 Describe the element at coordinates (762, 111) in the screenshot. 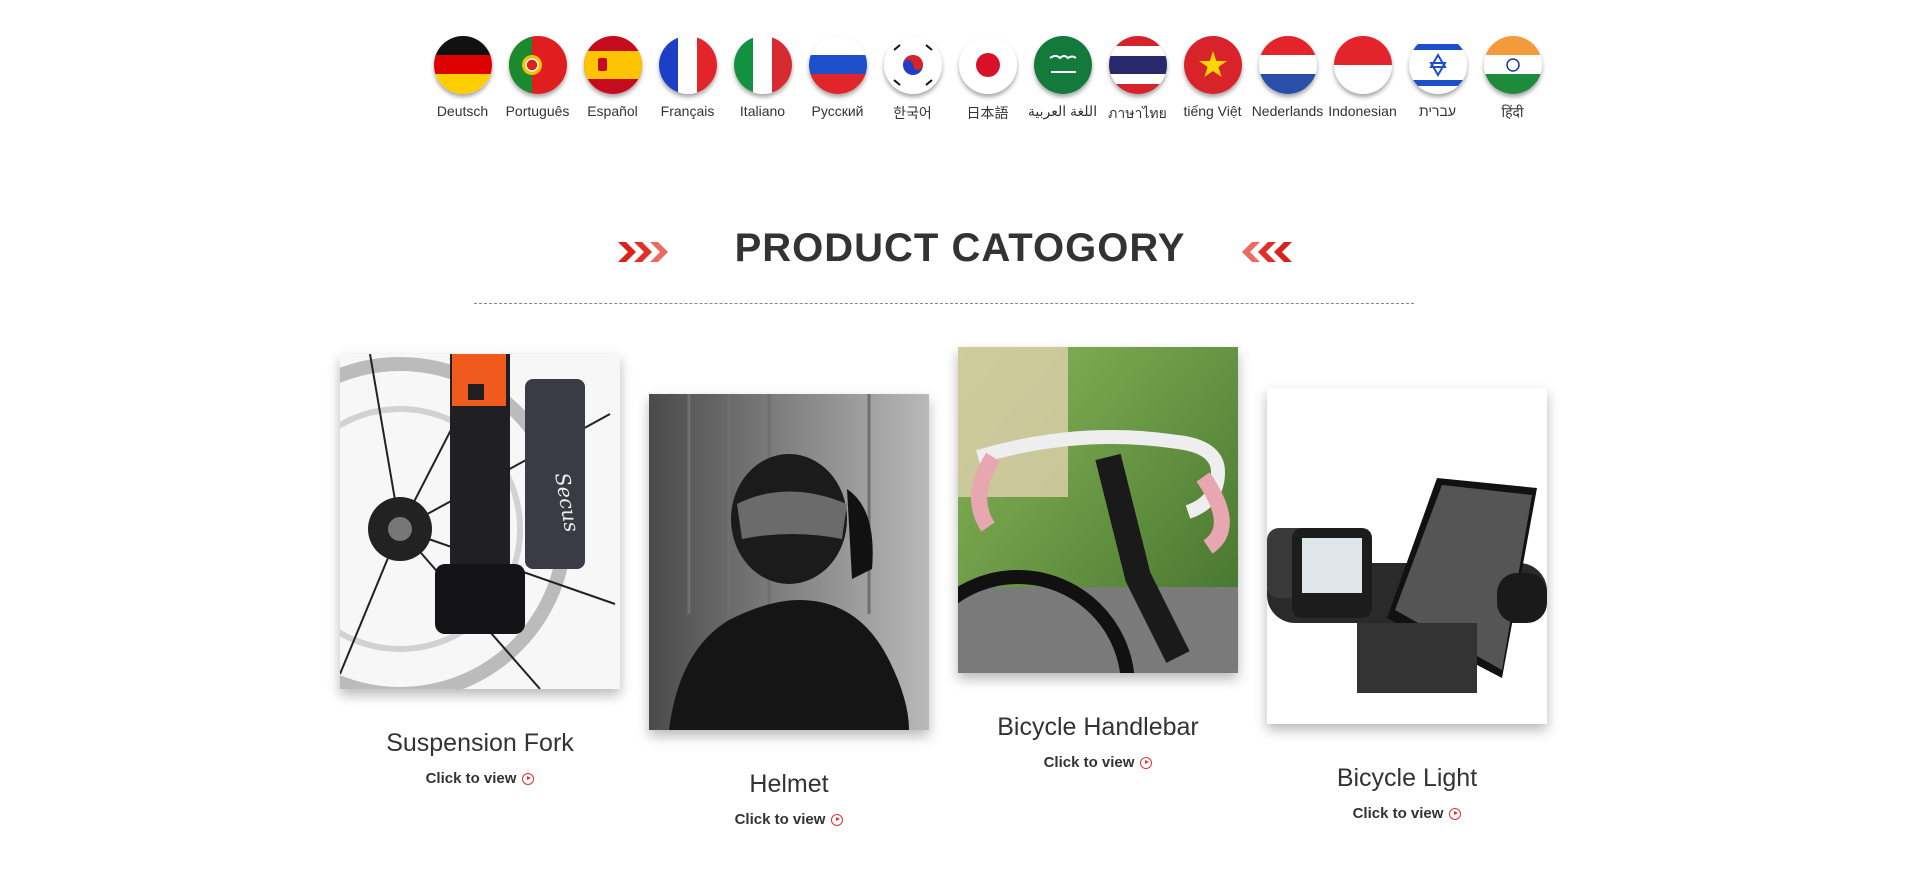

I see `language-label: Italiano` at that location.